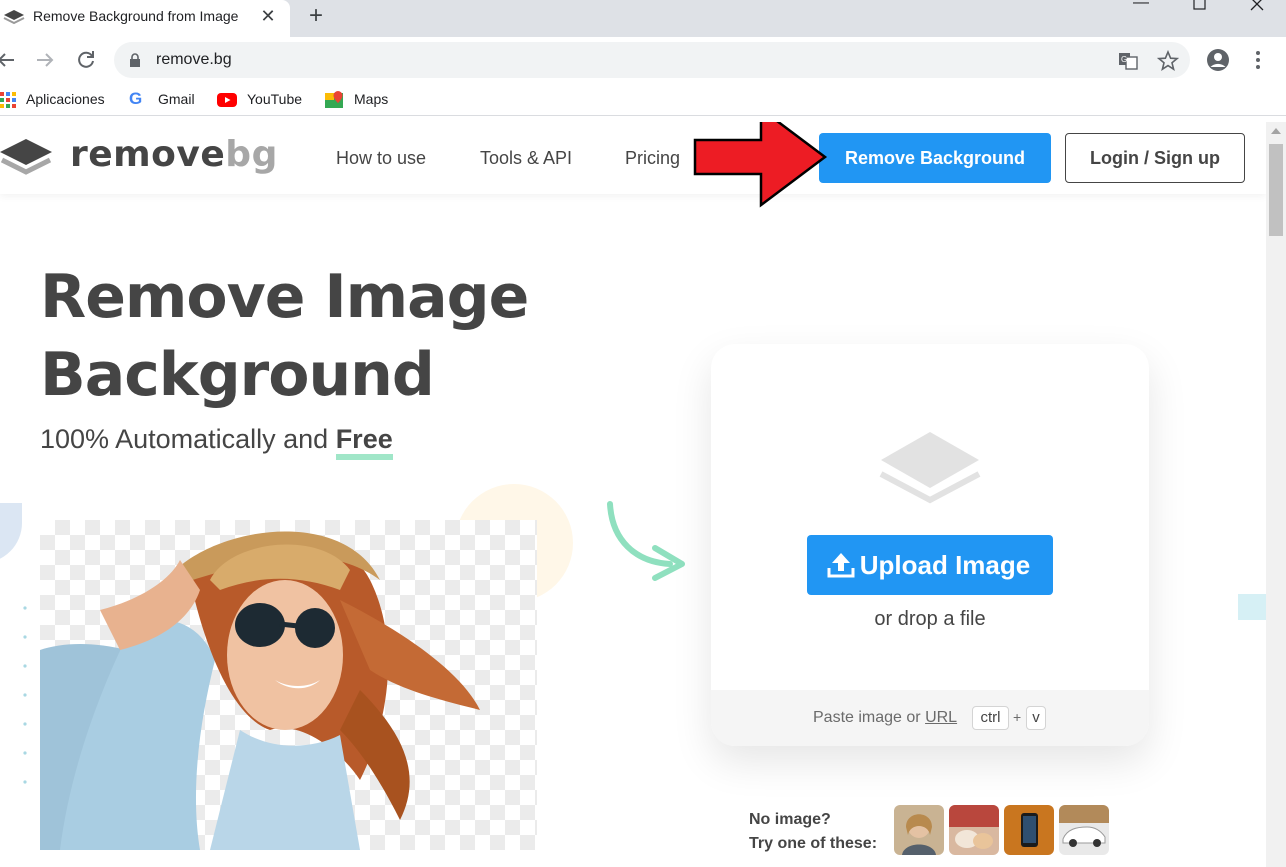 This screenshot has width=1286, height=867. What do you see at coordinates (340, 336) in the screenshot?
I see `hero-title: Remove Image Background` at bounding box center [340, 336].